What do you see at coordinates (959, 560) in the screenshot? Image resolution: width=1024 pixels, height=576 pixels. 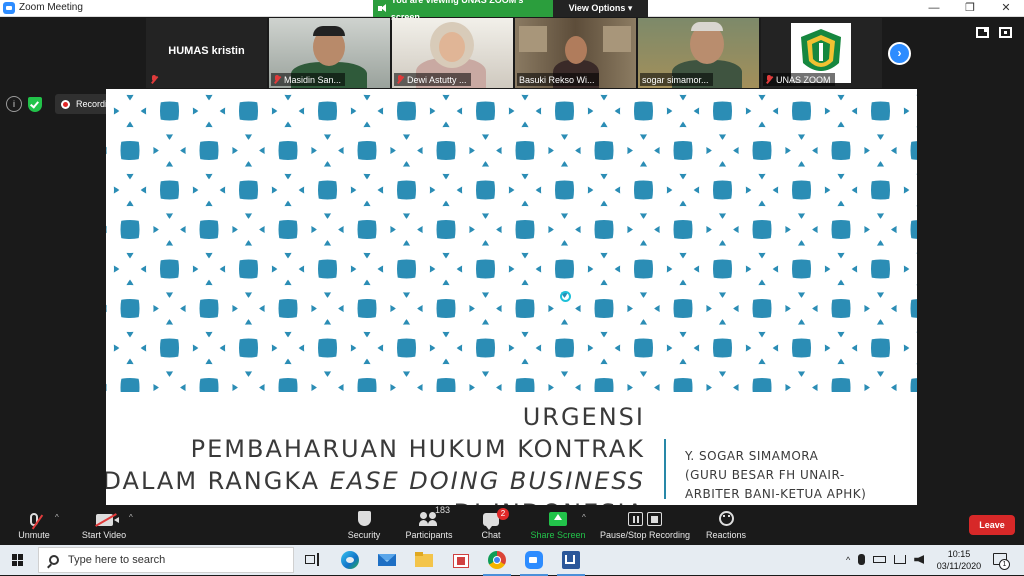 I see `taskbar-clock: 10:15 03/11/2020` at bounding box center [959, 560].